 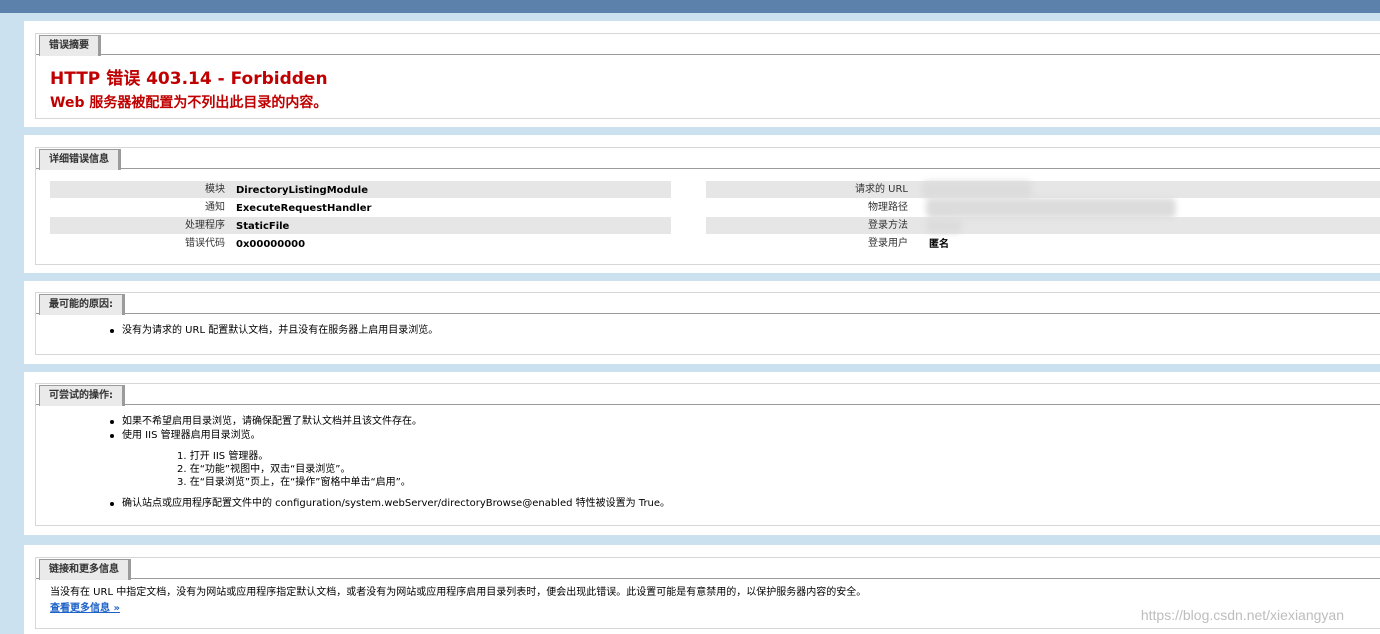 What do you see at coordinates (264, 469) in the screenshot?
I see `action-step: 2. 在“功能”视图中，双击“目录浏览”。` at bounding box center [264, 469].